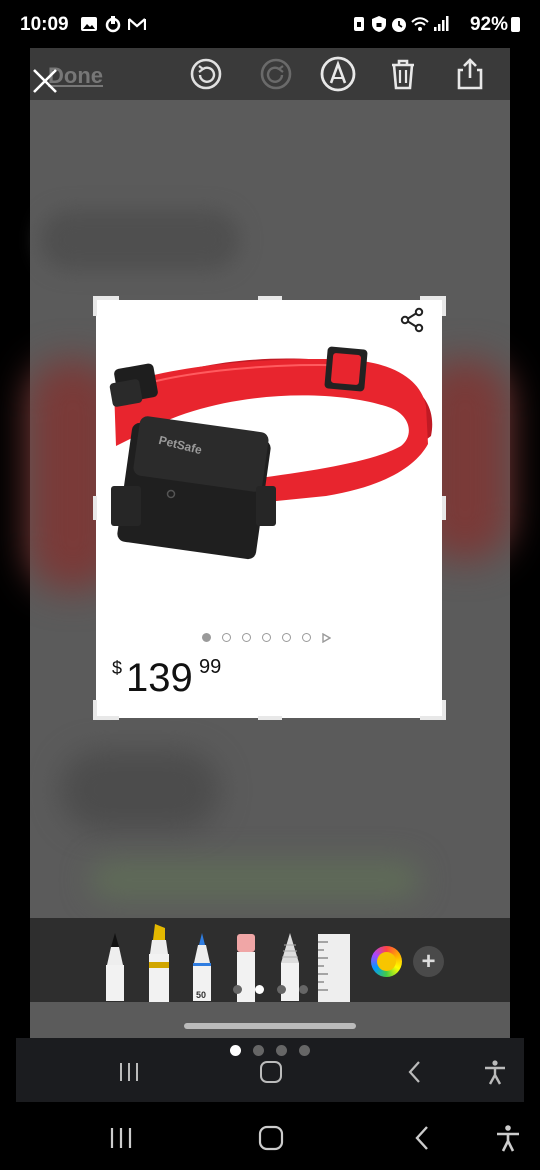 Image resolution: width=540 pixels, height=1170 pixels. What do you see at coordinates (113, 24) in the screenshot?
I see `link-icon` at bounding box center [113, 24].